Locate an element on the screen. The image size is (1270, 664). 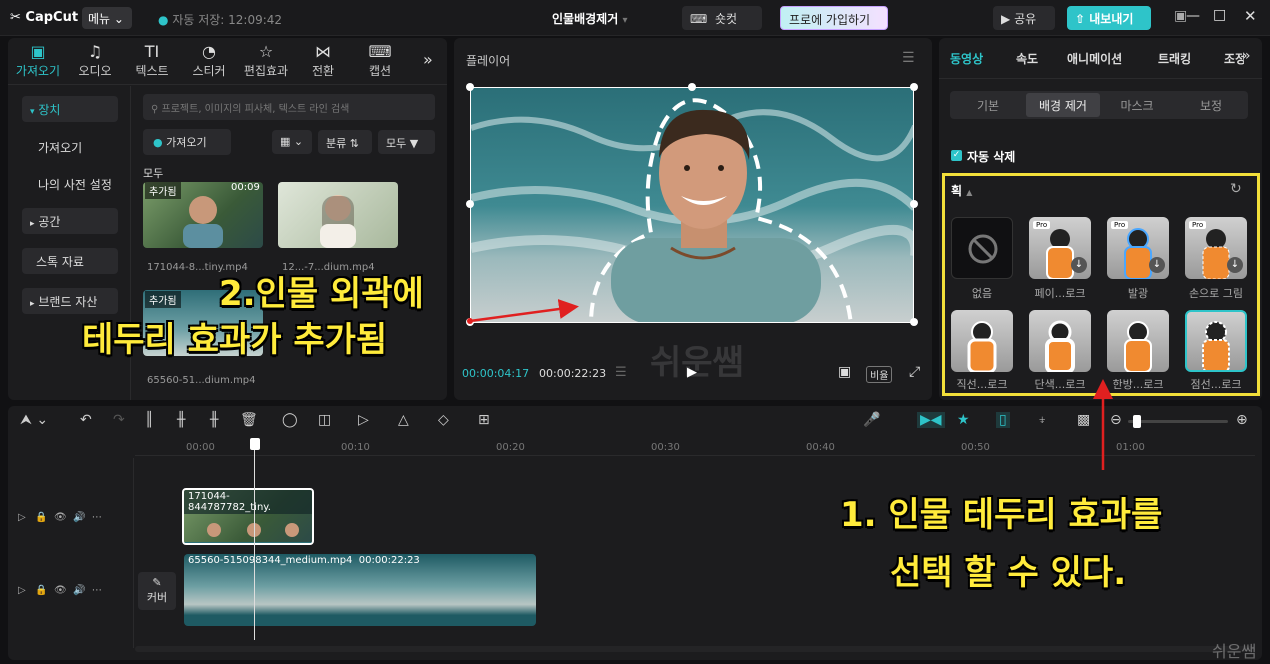
callout-2-line-1: 2.인물 외곽에 is located at coordinates (321, 294).